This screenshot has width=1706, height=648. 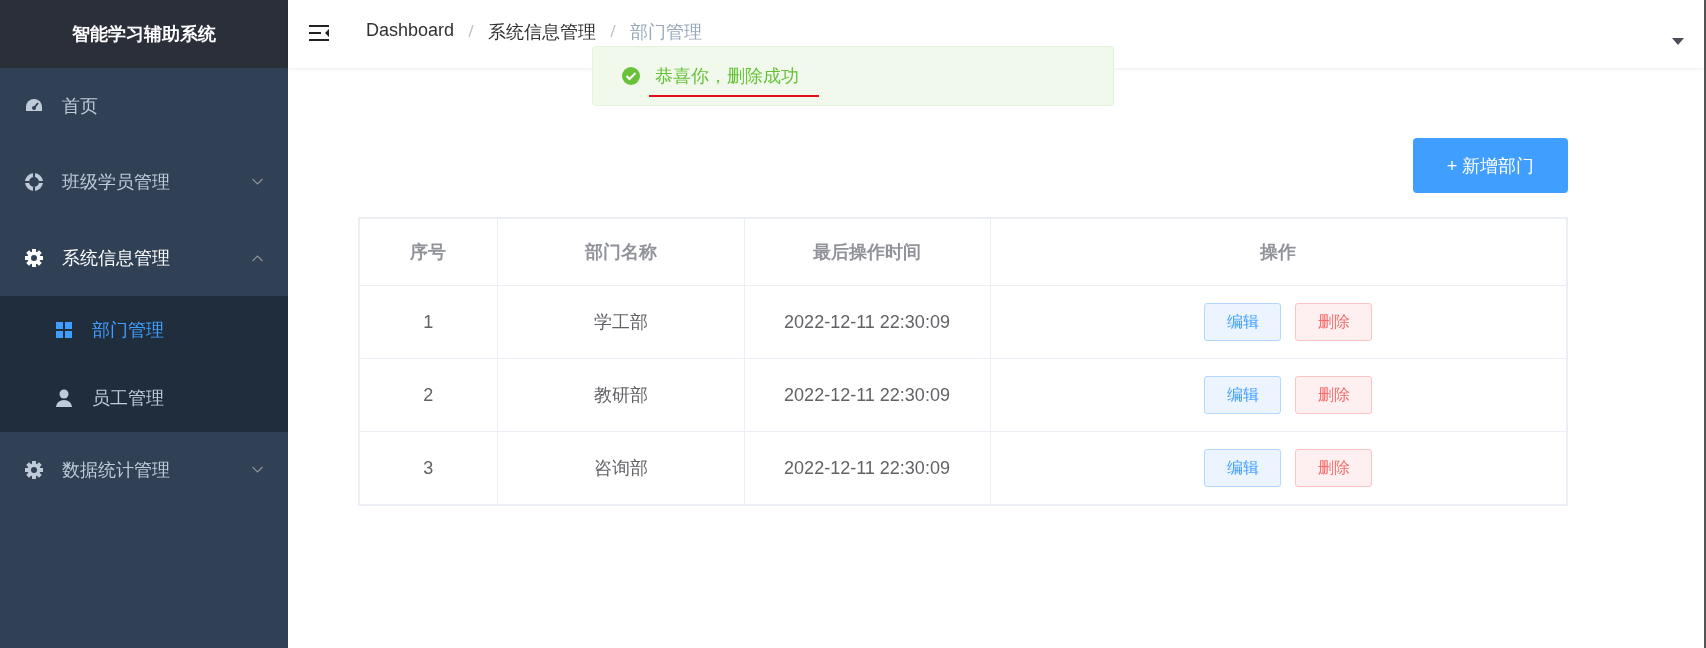 What do you see at coordinates (620, 322) in the screenshot?
I see `table-cell: 学工部` at bounding box center [620, 322].